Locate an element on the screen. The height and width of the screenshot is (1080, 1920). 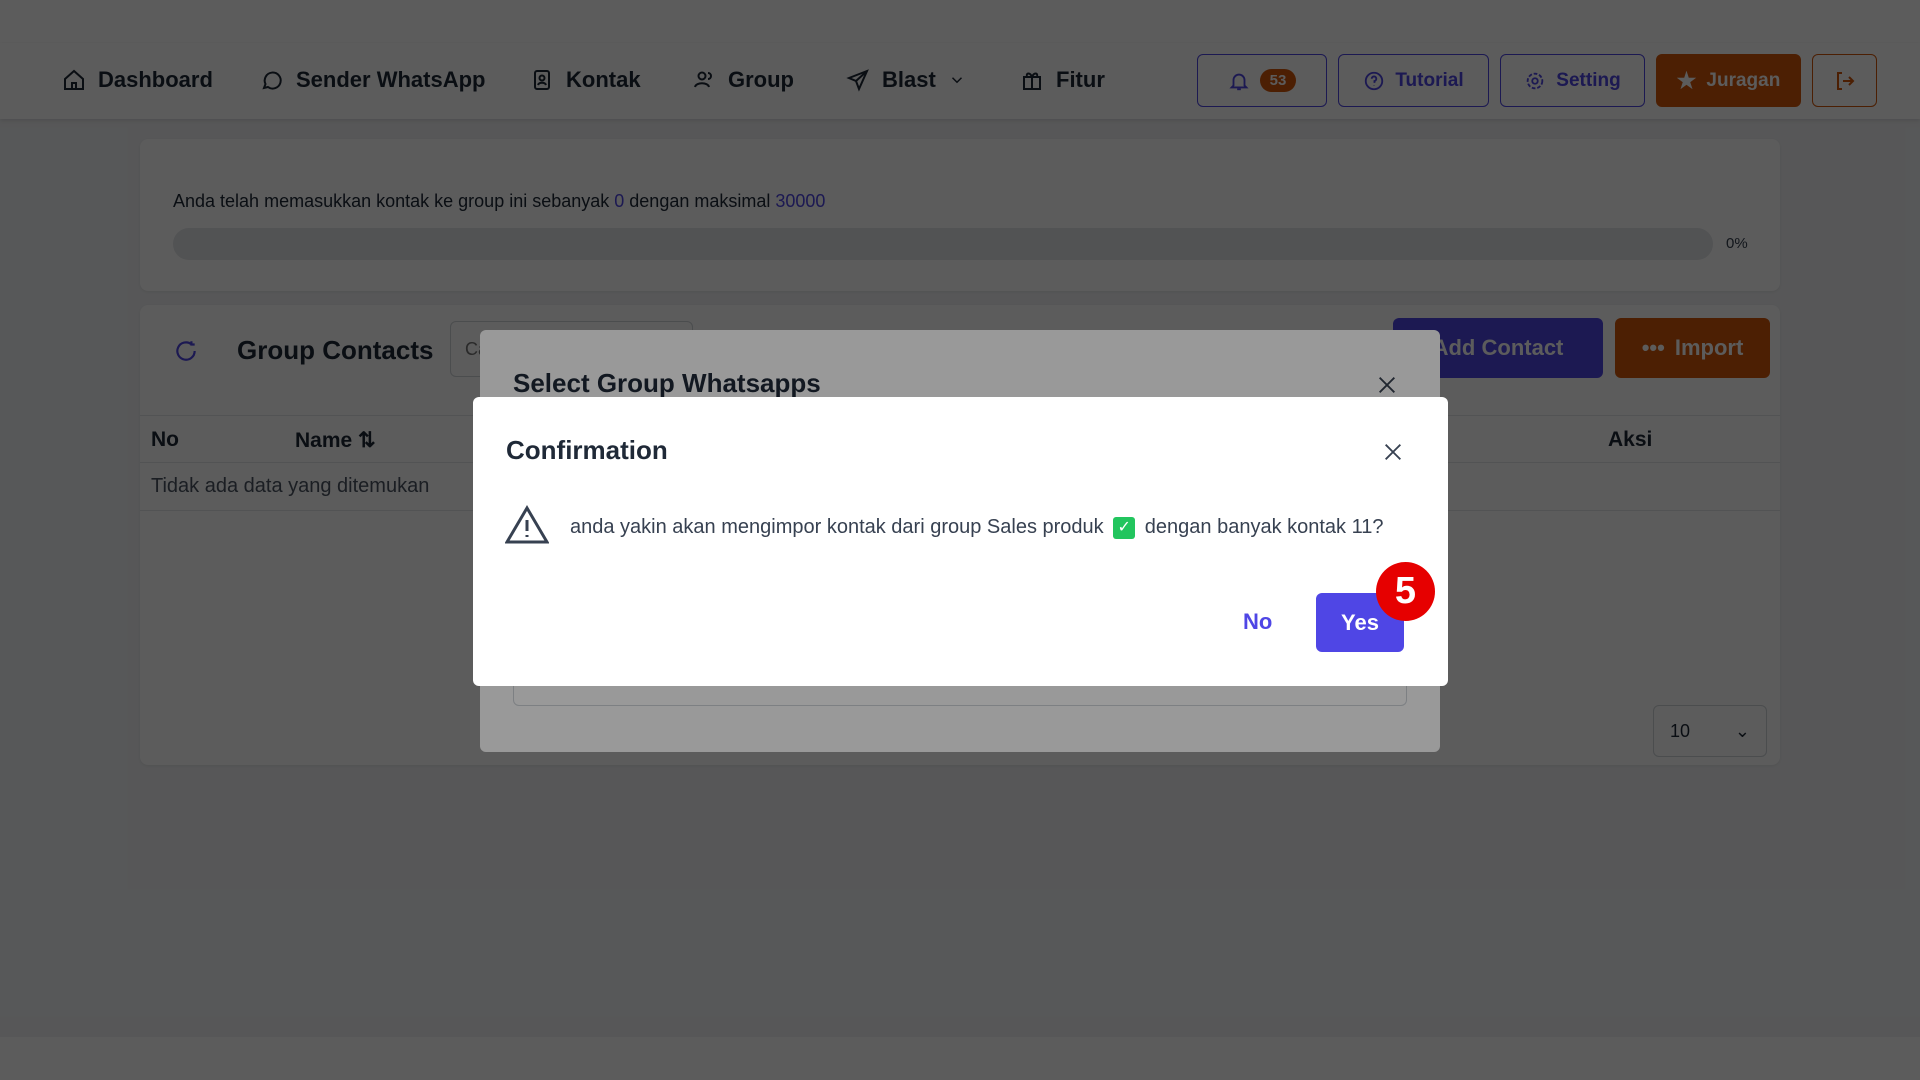
step-marker-badge: 5 is located at coordinates (1405, 591).